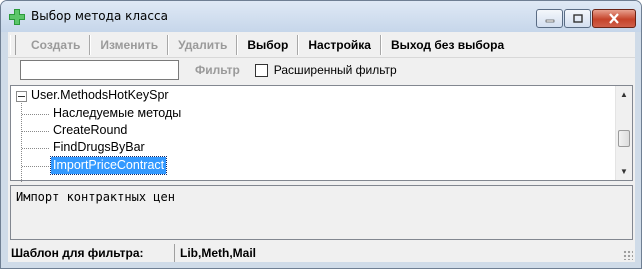  I want to click on select-button: Выбор, so click(267, 45).